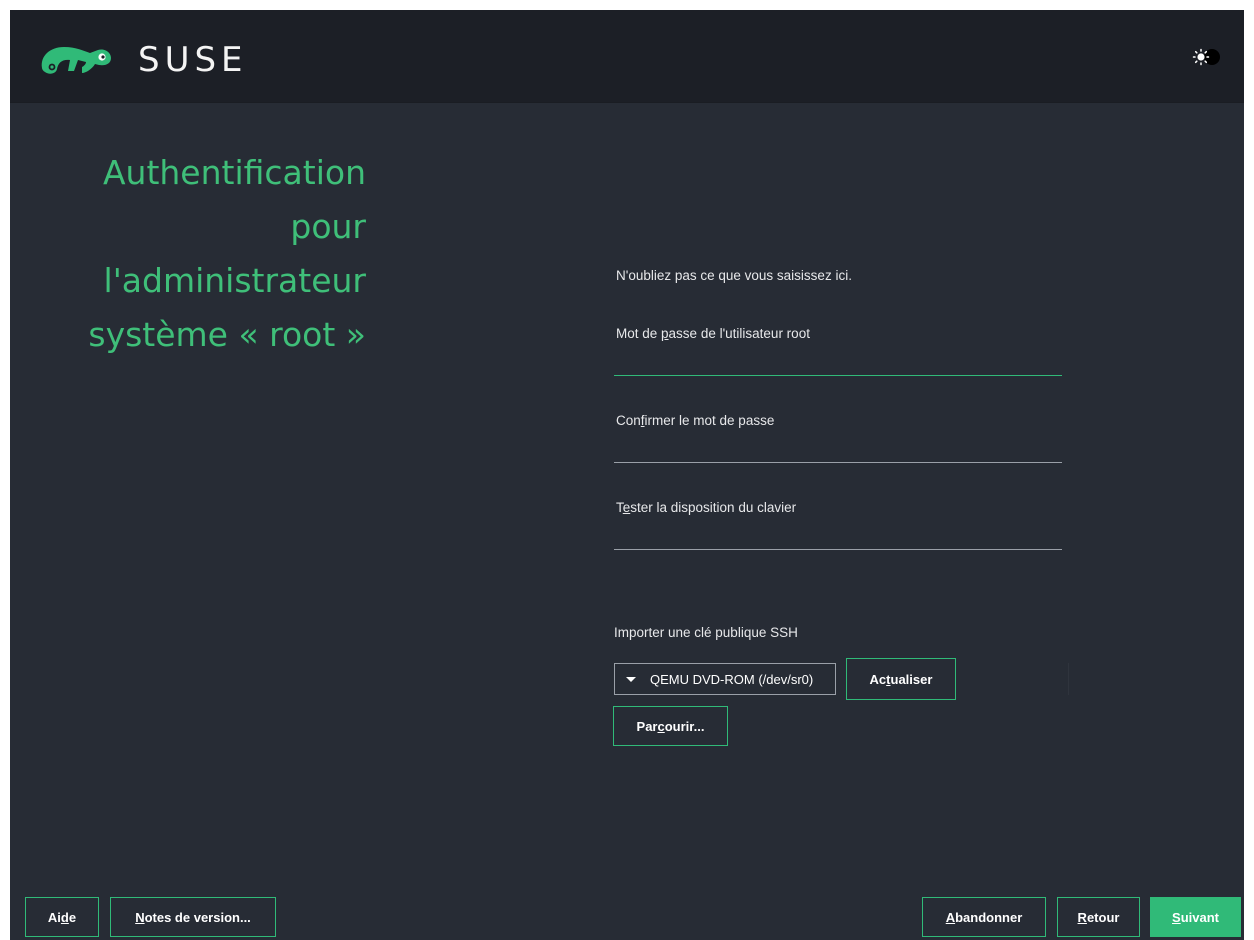 The width and height of the screenshot is (1254, 940). I want to click on hint-text: N'oubliez pas ce que vous saisissez ici., so click(734, 275).